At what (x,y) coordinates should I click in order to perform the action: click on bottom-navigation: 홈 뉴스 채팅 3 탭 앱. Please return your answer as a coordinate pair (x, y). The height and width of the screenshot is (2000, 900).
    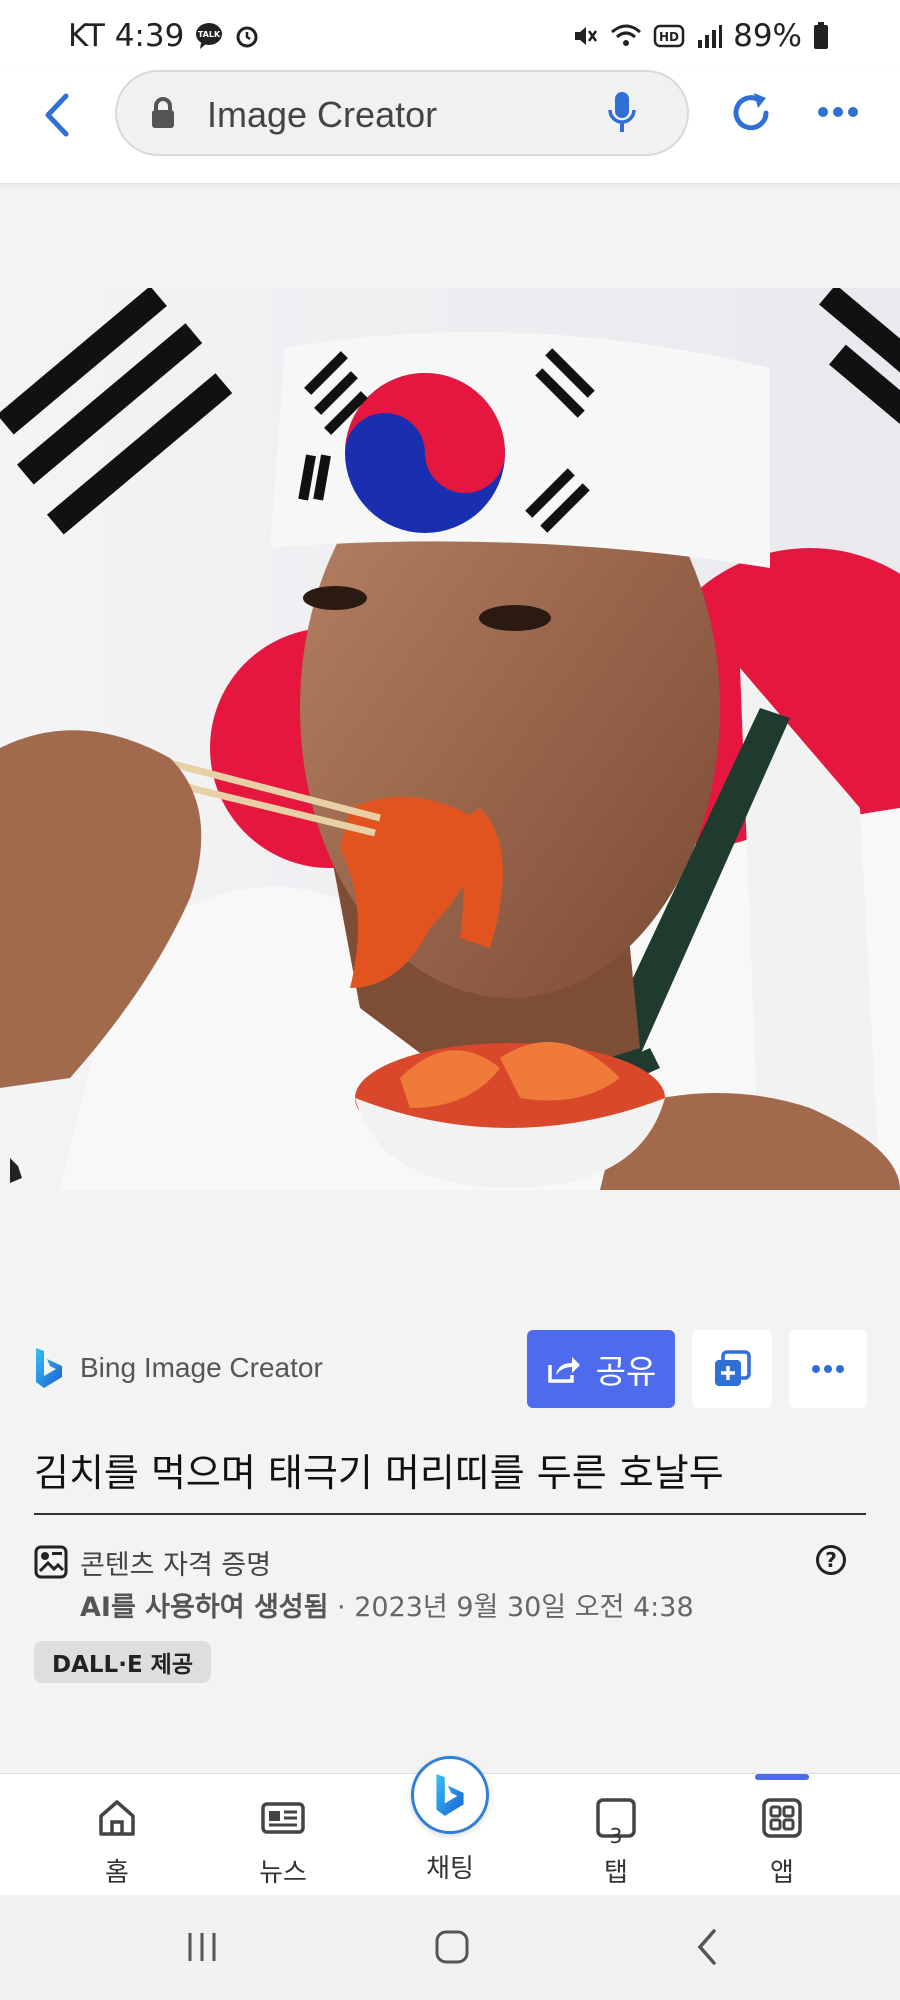
    Looking at the image, I should click on (450, 1825).